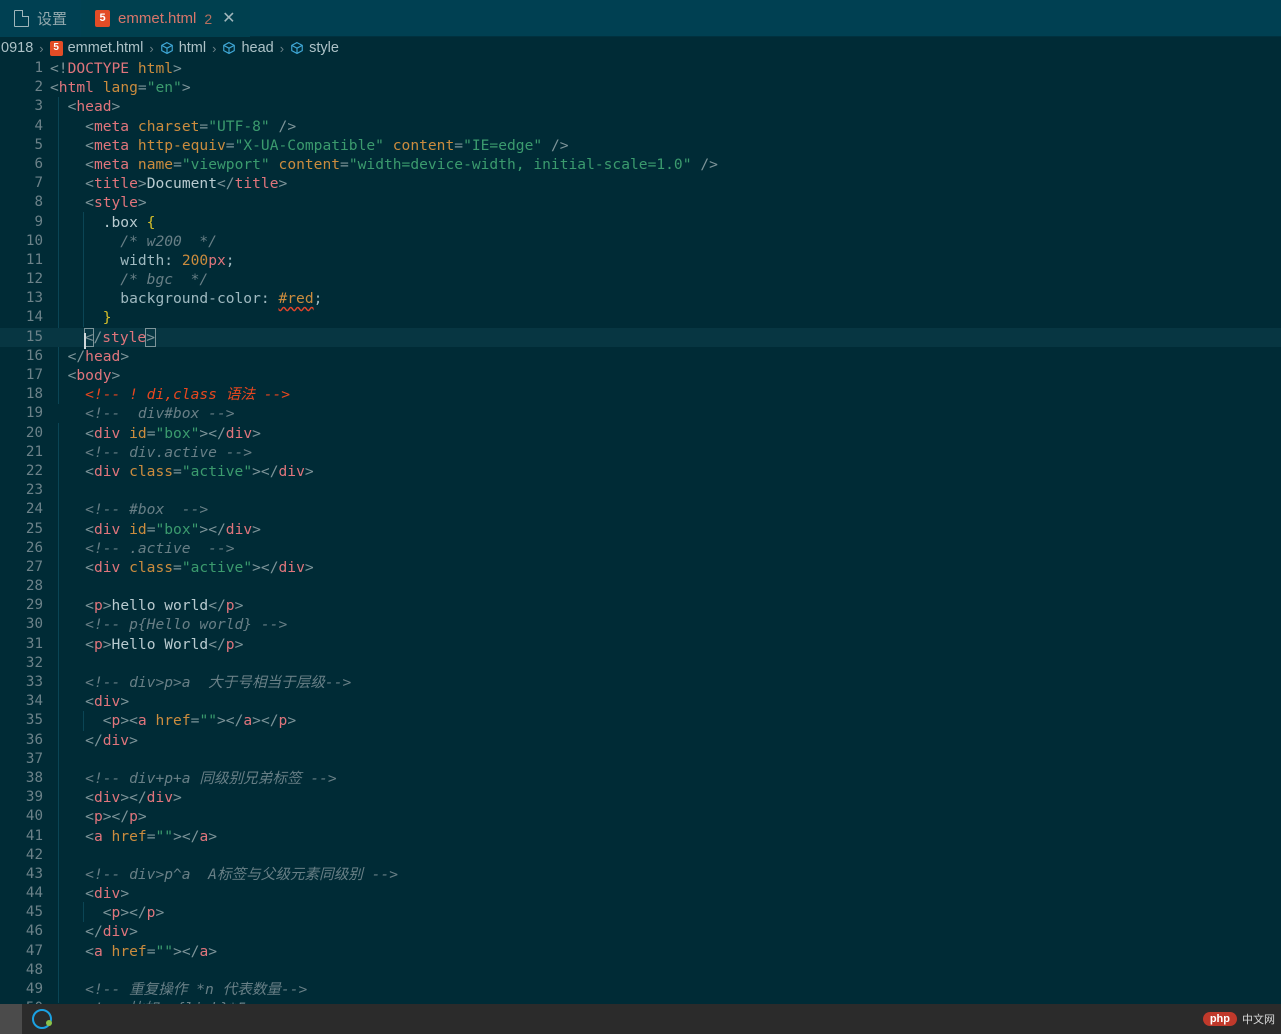  What do you see at coordinates (11, 1019) in the screenshot?
I see `taskbar-left-edge` at bounding box center [11, 1019].